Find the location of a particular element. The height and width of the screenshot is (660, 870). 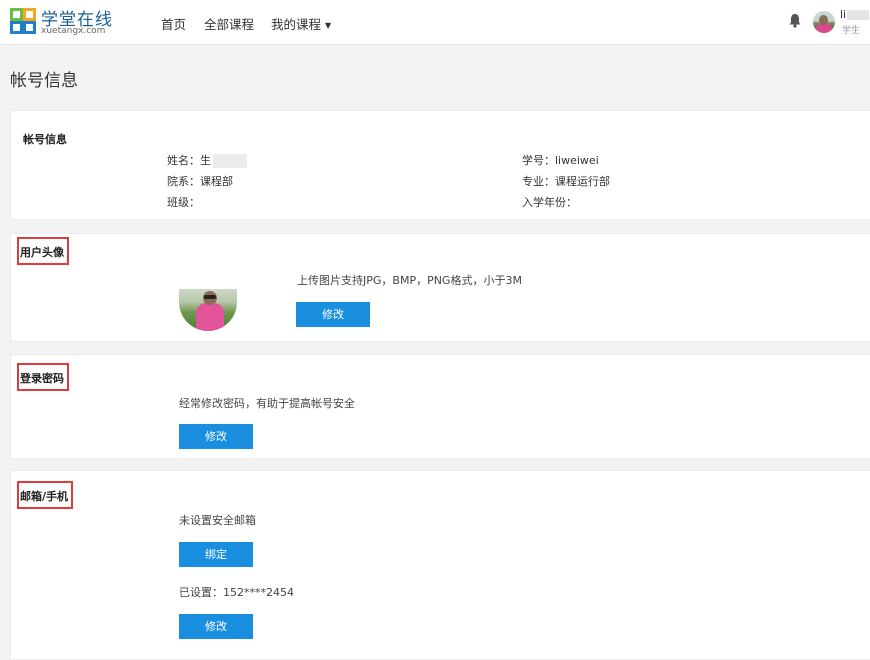

user-name-redacted is located at coordinates (858, 15).